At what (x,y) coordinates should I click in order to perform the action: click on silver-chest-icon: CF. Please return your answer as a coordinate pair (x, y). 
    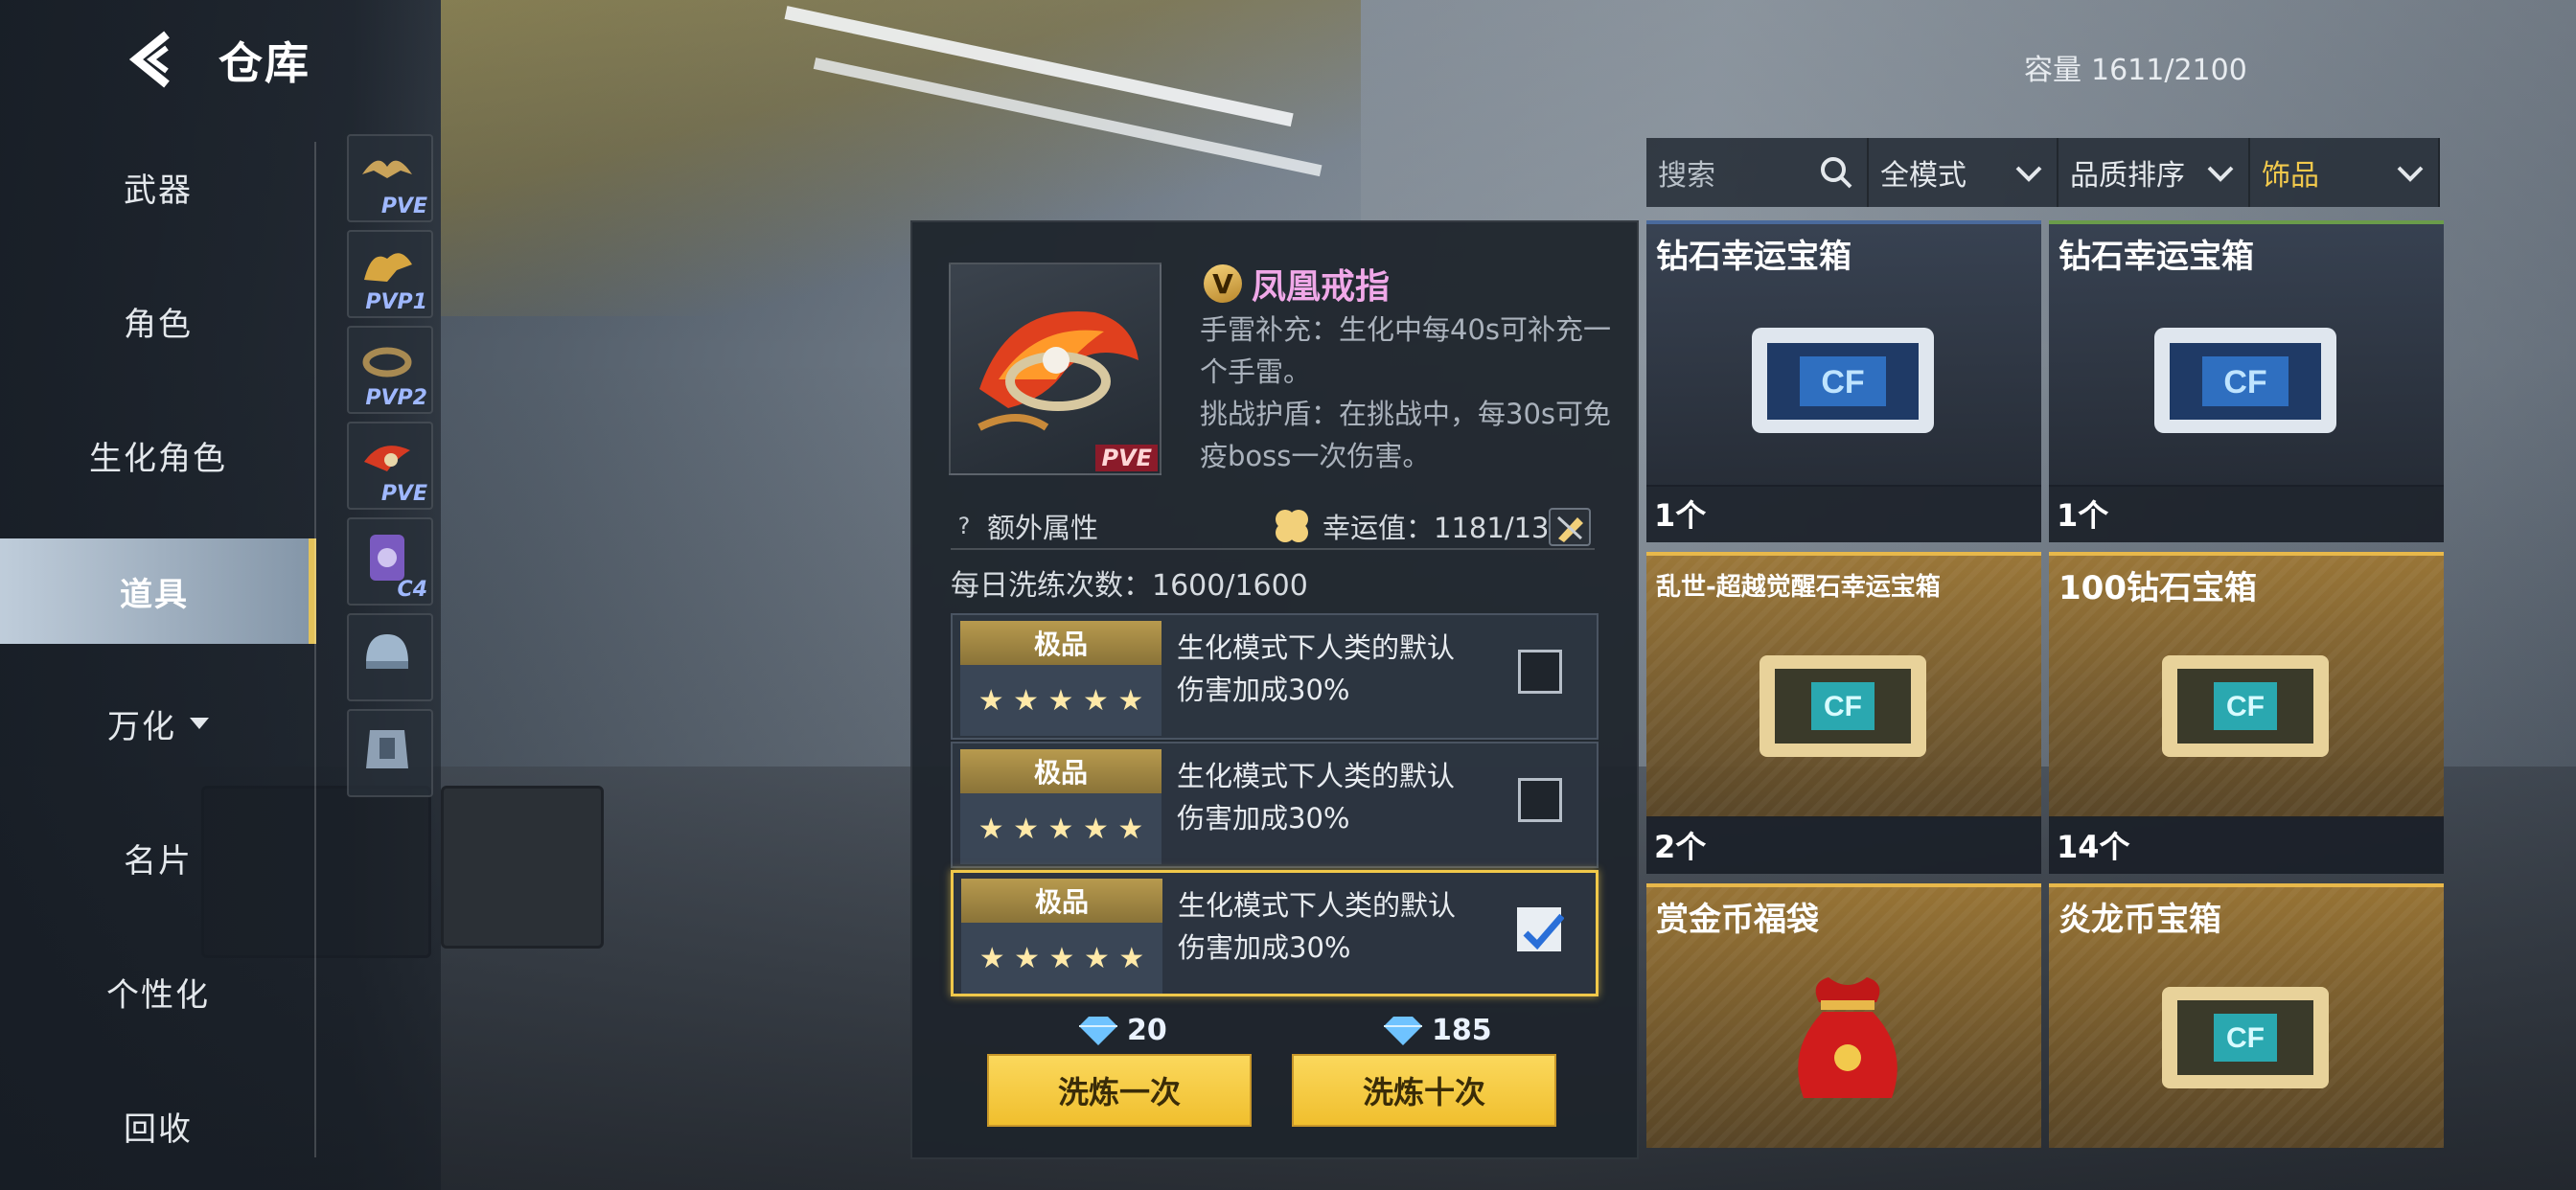
    Looking at the image, I should click on (1843, 381).